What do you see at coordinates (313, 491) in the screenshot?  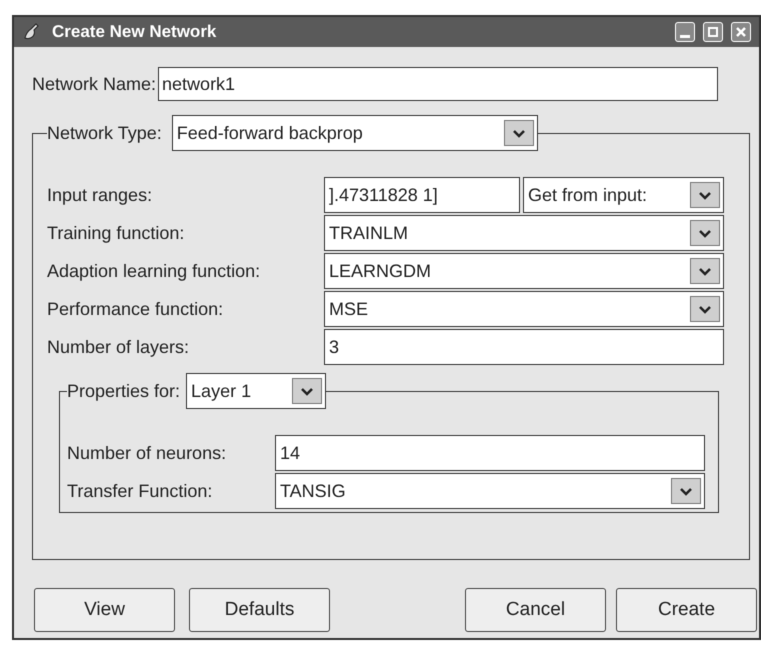 I see `dropdown-value: TANSIG` at bounding box center [313, 491].